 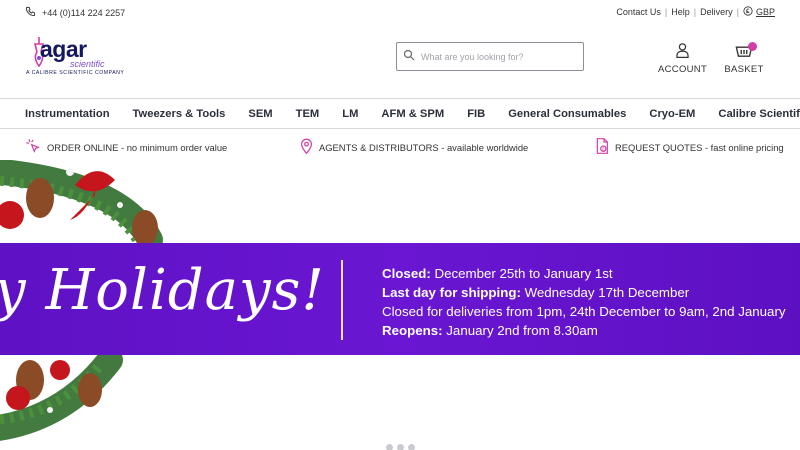 What do you see at coordinates (342, 300) in the screenshot?
I see `banner-divider` at bounding box center [342, 300].